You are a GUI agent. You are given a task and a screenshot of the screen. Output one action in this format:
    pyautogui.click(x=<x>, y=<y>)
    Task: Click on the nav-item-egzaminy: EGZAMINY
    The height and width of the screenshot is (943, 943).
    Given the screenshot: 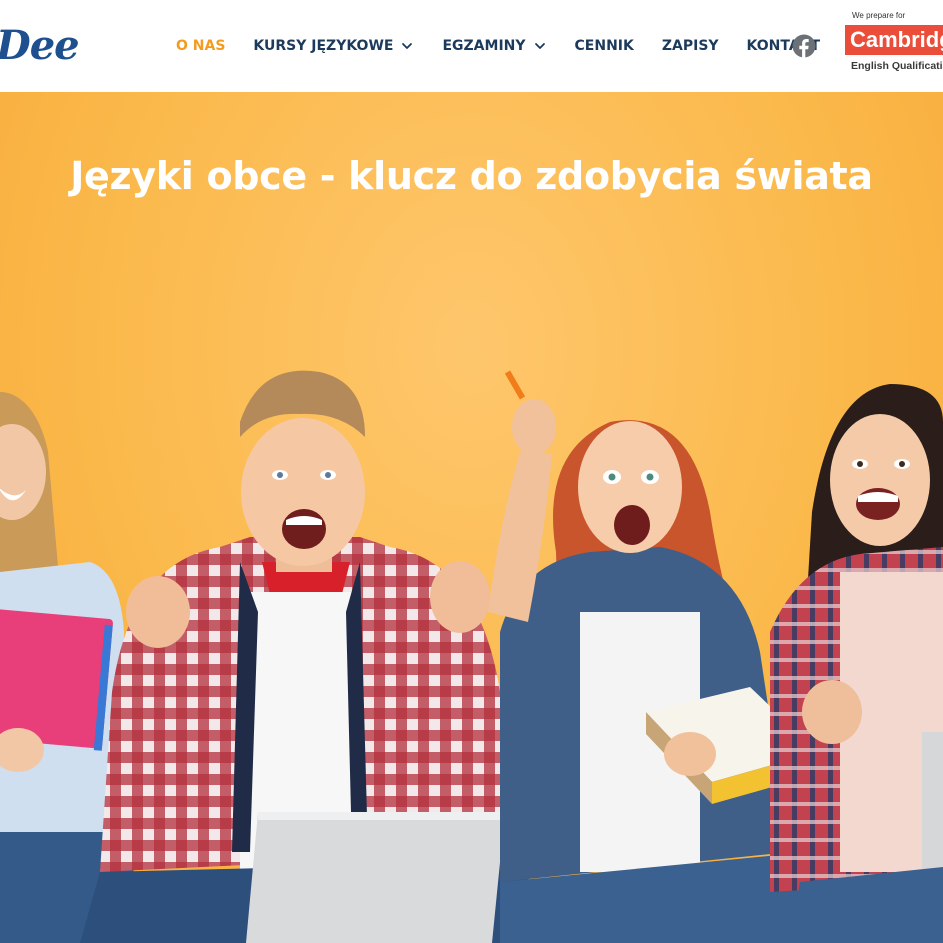 What is the action you would take?
    pyautogui.click(x=494, y=46)
    